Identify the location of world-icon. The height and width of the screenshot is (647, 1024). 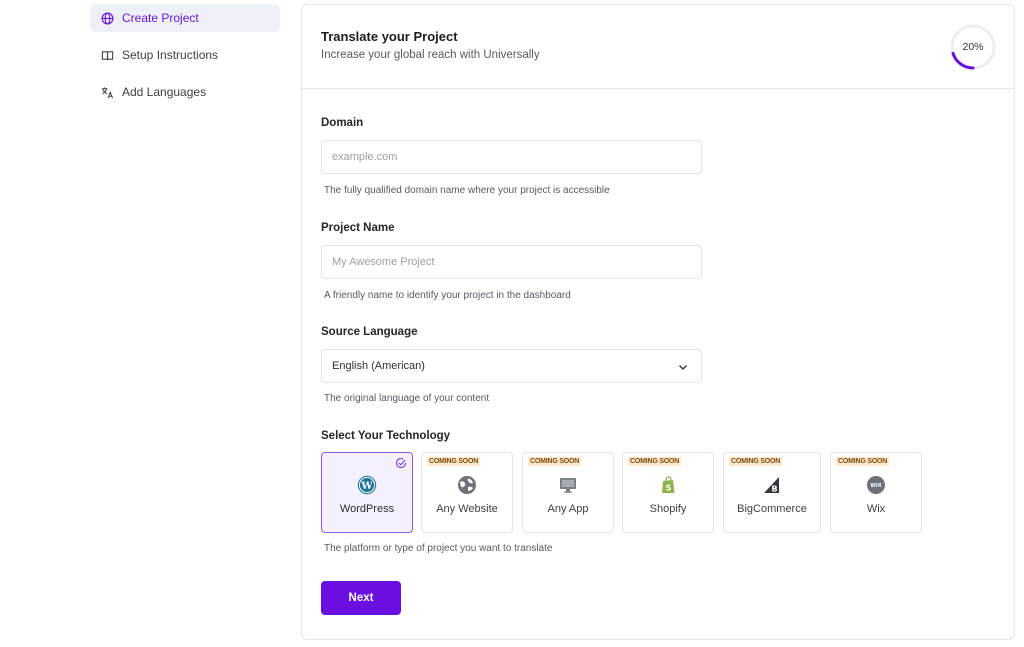
(467, 485).